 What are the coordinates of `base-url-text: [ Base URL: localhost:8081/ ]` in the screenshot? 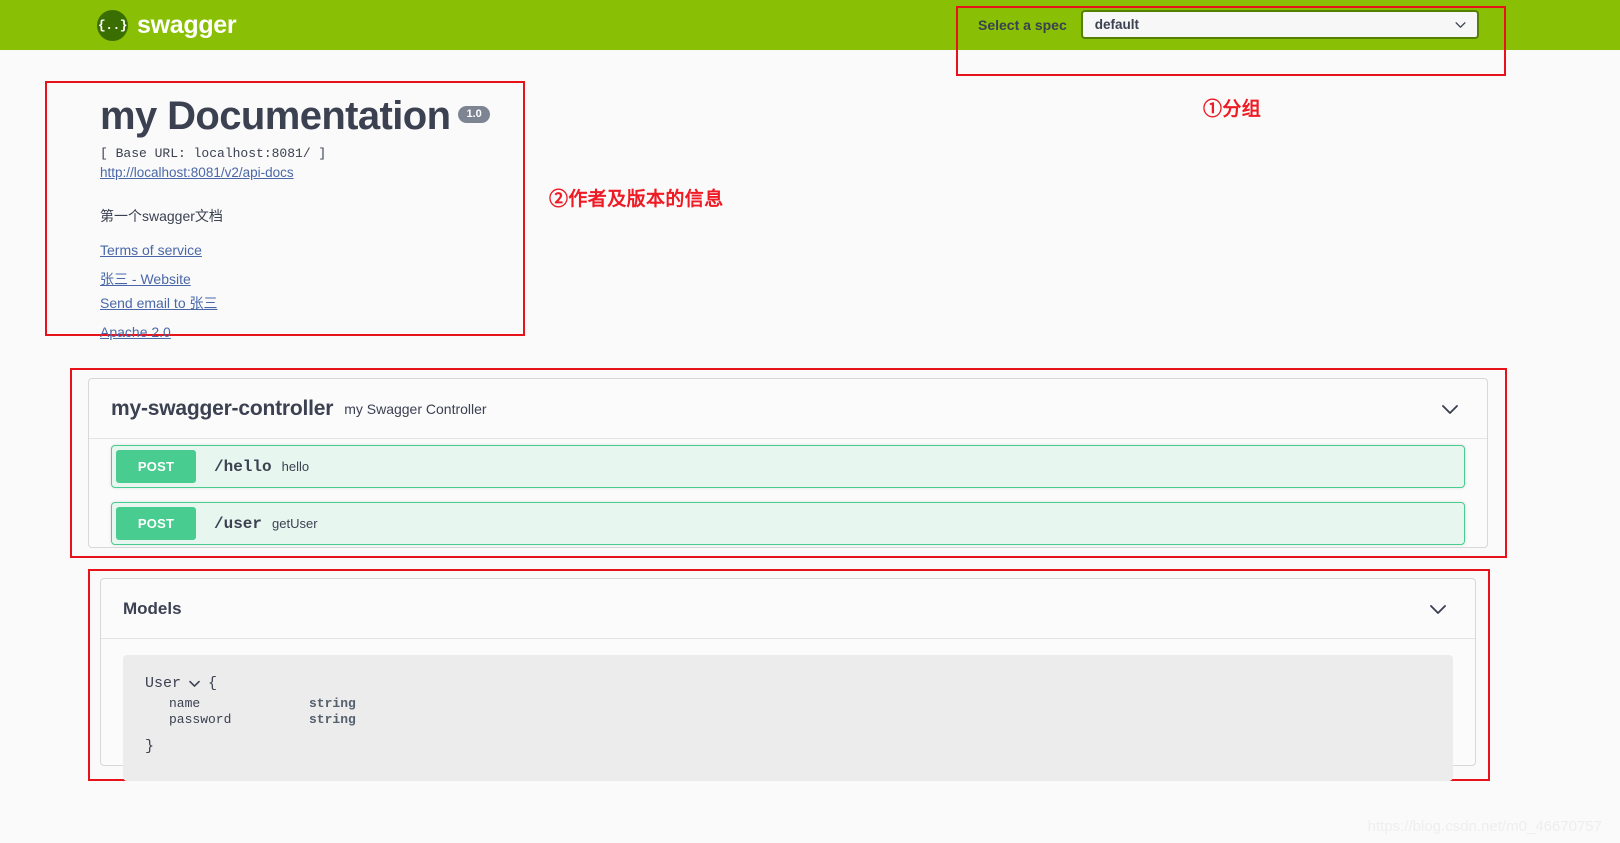 It's located at (213, 153).